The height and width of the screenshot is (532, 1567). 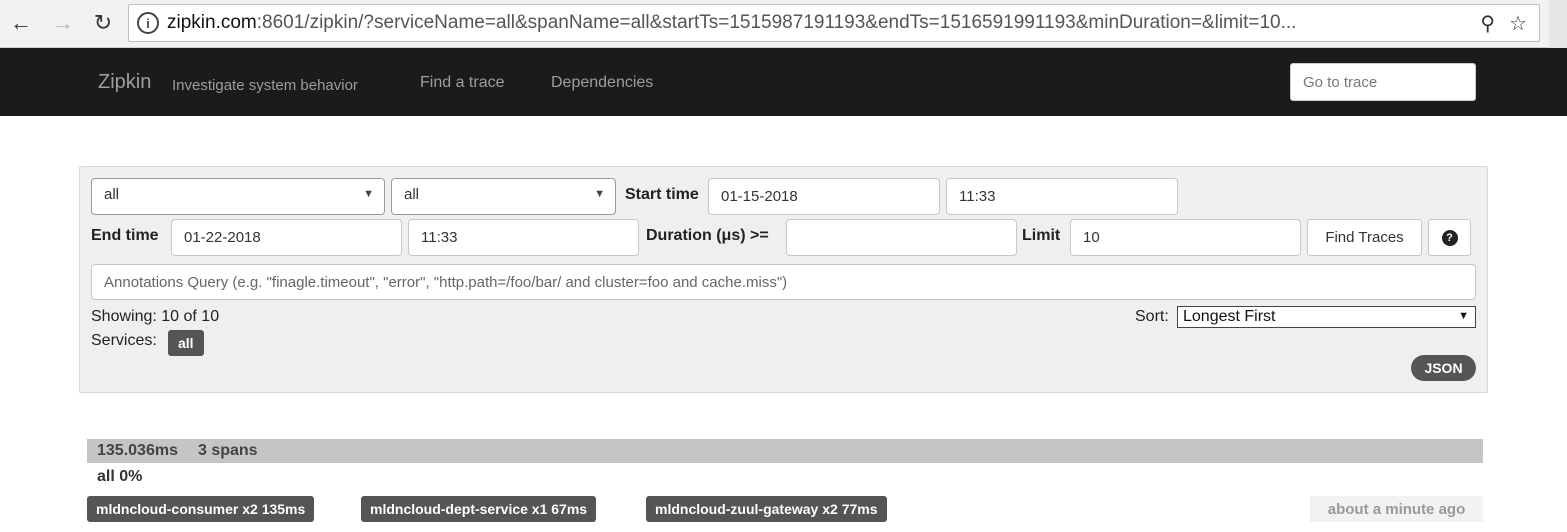 What do you see at coordinates (1152, 316) in the screenshot?
I see `sort-label: Sort:` at bounding box center [1152, 316].